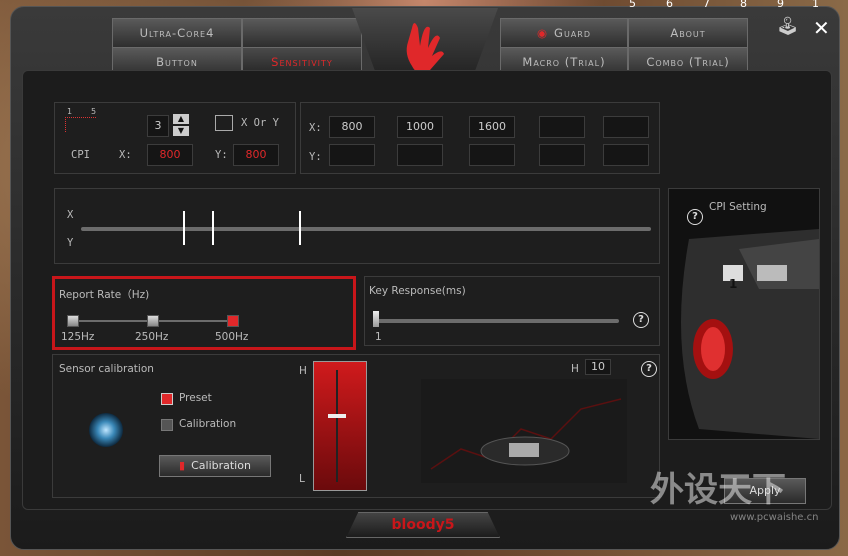 Image resolution: width=848 pixels, height=556 pixels. I want to click on cpi-label: CPI, so click(80, 155).